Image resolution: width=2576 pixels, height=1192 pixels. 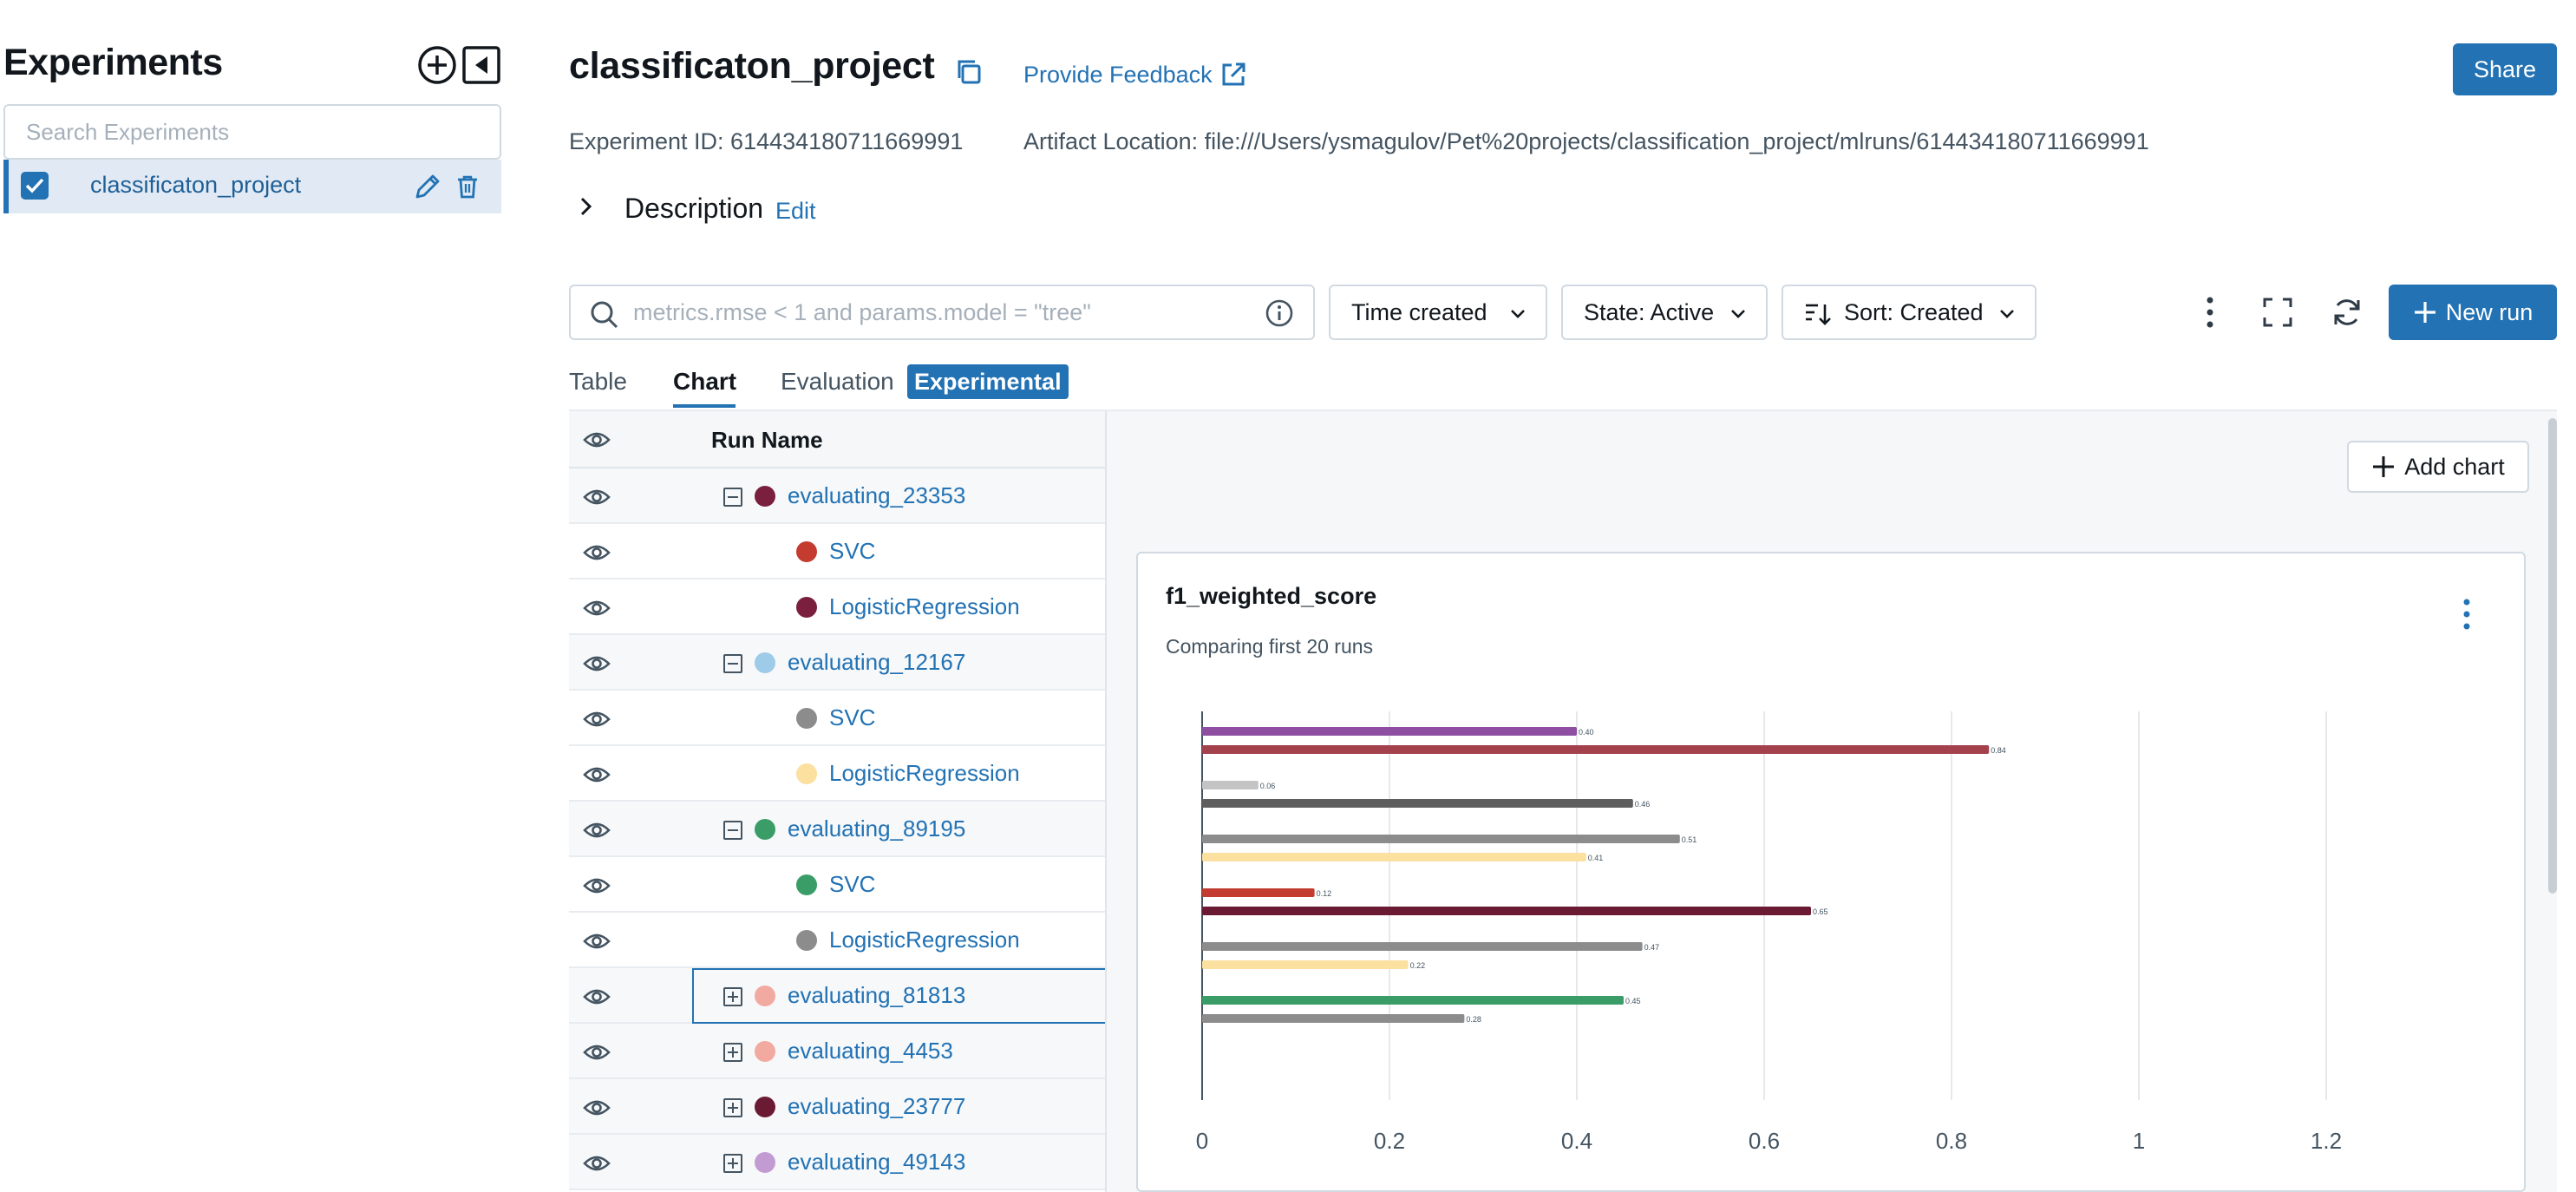 What do you see at coordinates (427, 187) in the screenshot?
I see `edit-icon` at bounding box center [427, 187].